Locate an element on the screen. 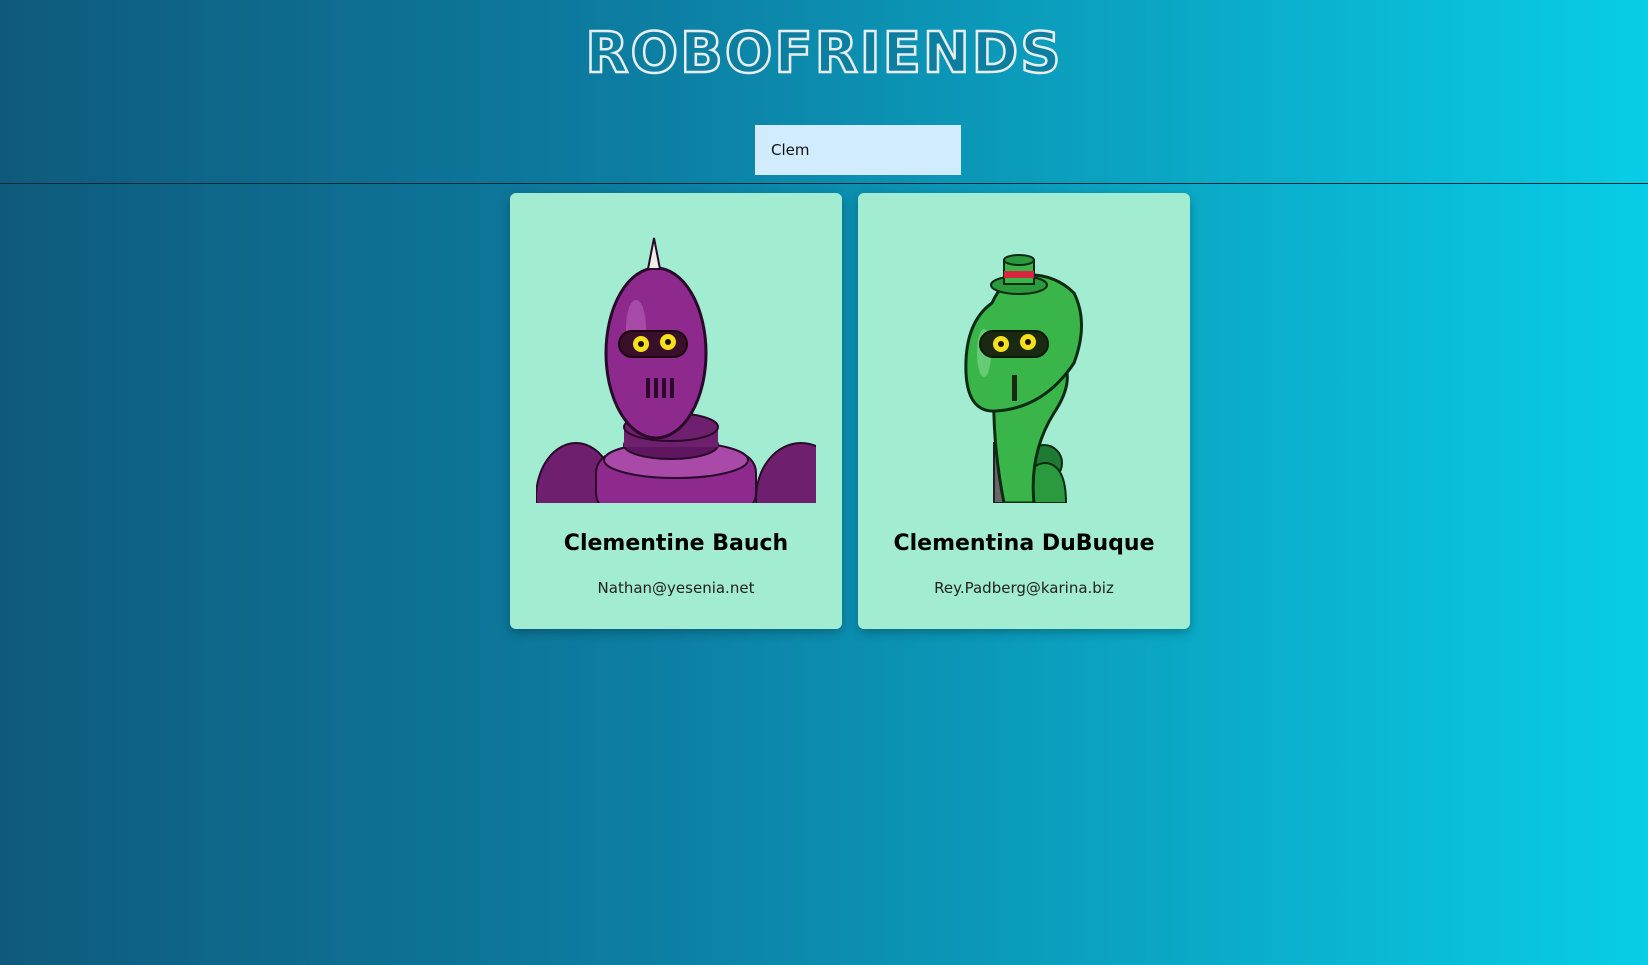 This screenshot has height=965, width=1648. robot-card: Clementine Bauch Nathan@yesenia.net is located at coordinates (676, 411).